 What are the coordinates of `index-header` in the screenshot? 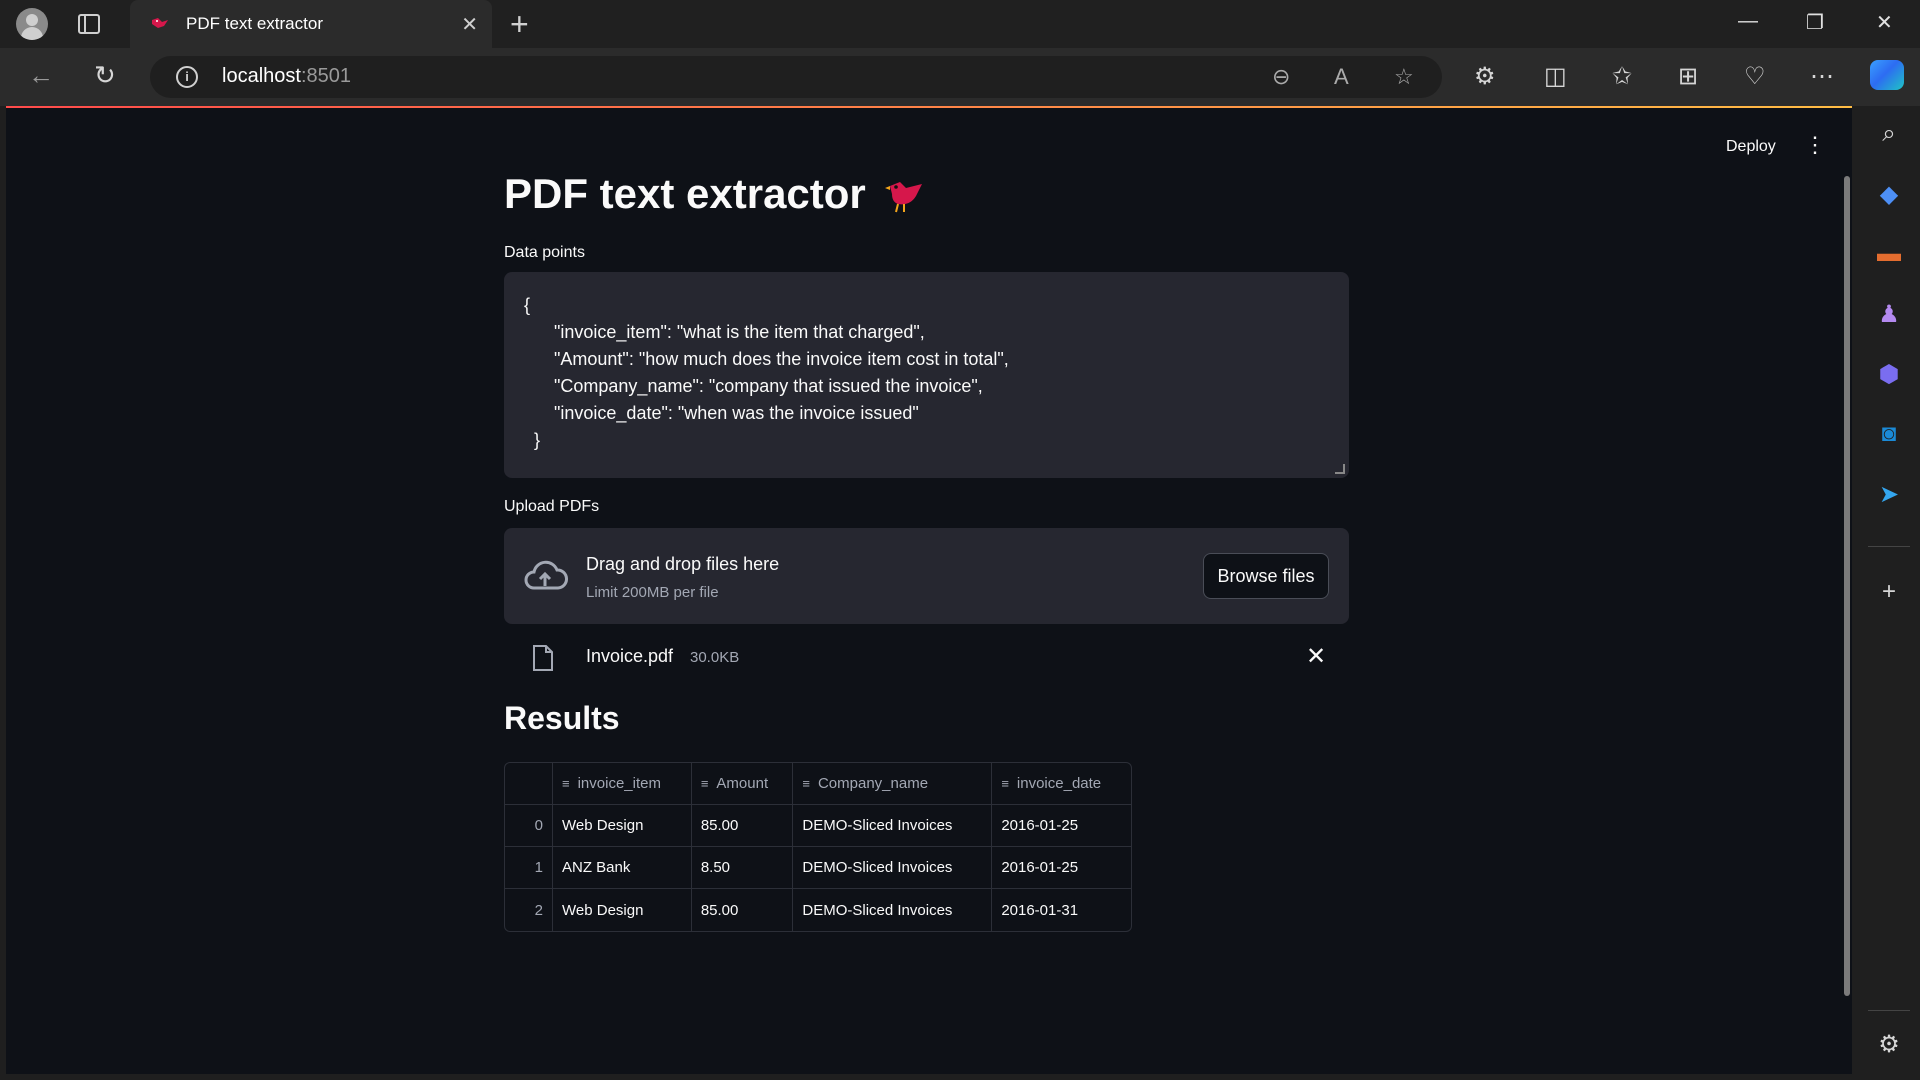 It's located at (529, 784).